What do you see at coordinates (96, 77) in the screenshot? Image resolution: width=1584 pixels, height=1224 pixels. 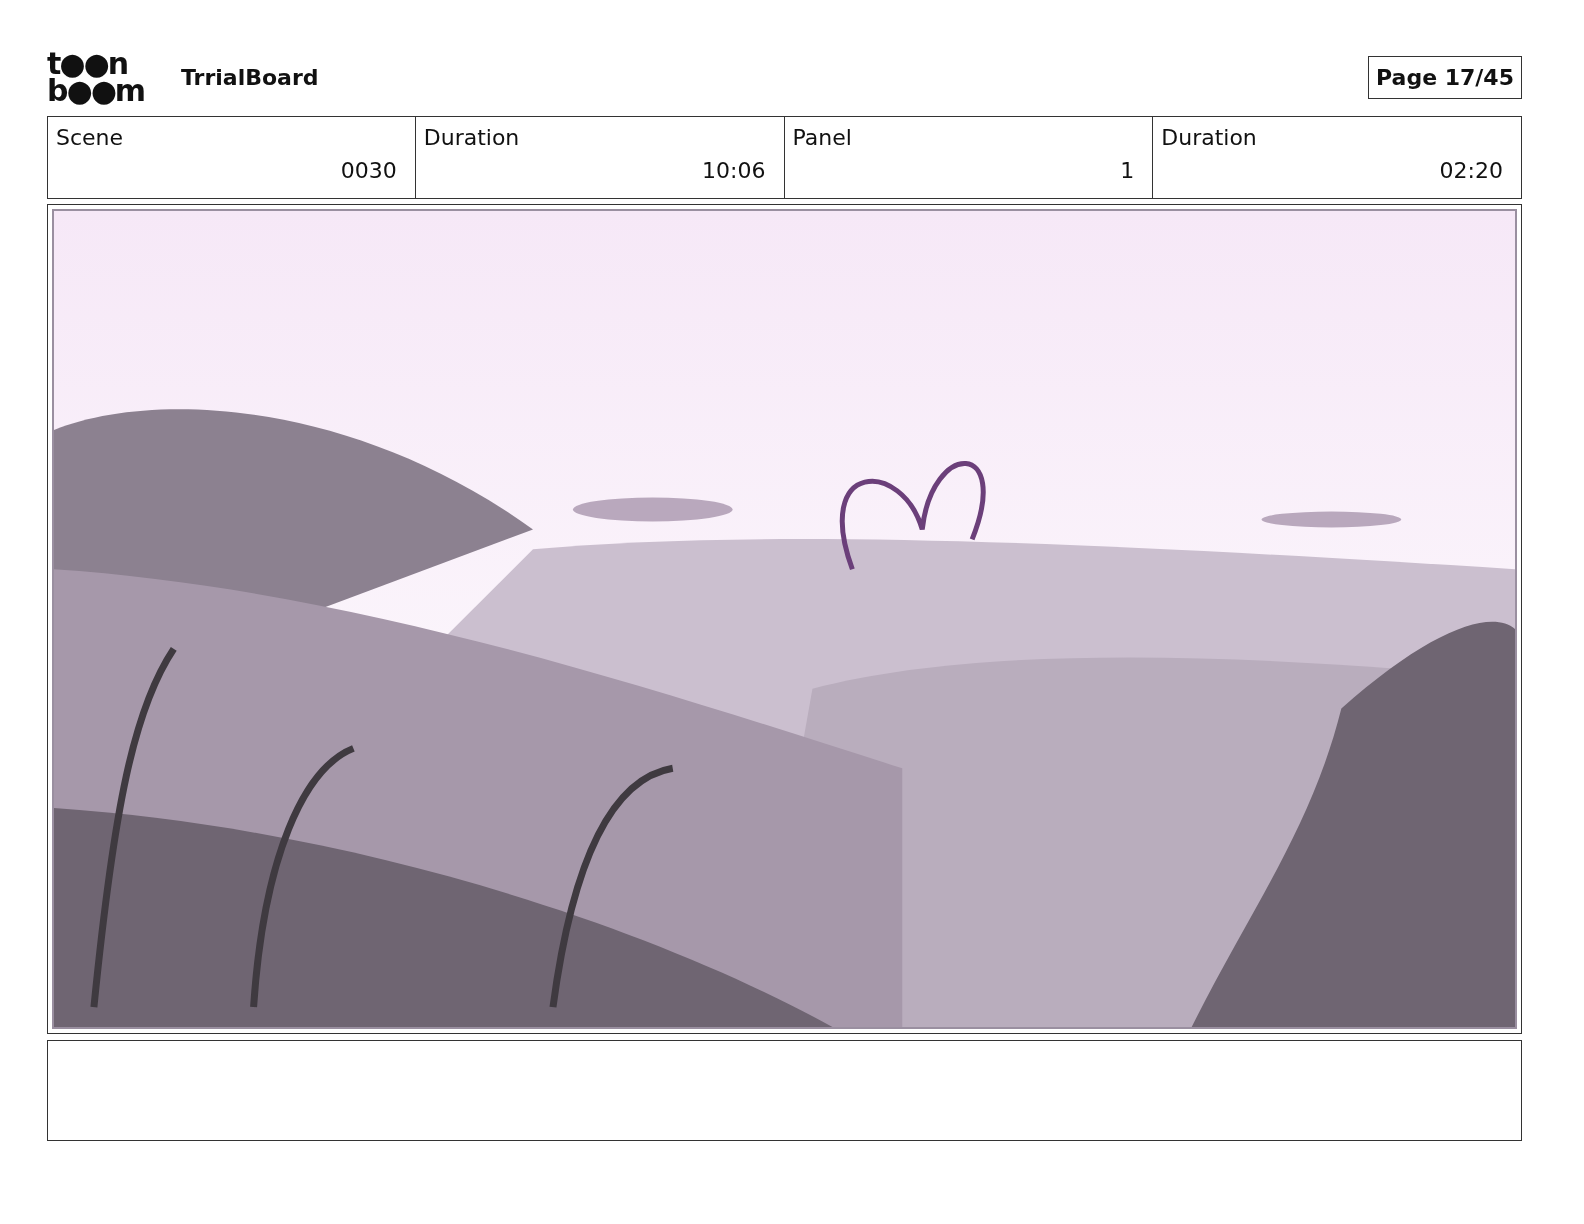 I see `logo: t●●n b●●m` at bounding box center [96, 77].